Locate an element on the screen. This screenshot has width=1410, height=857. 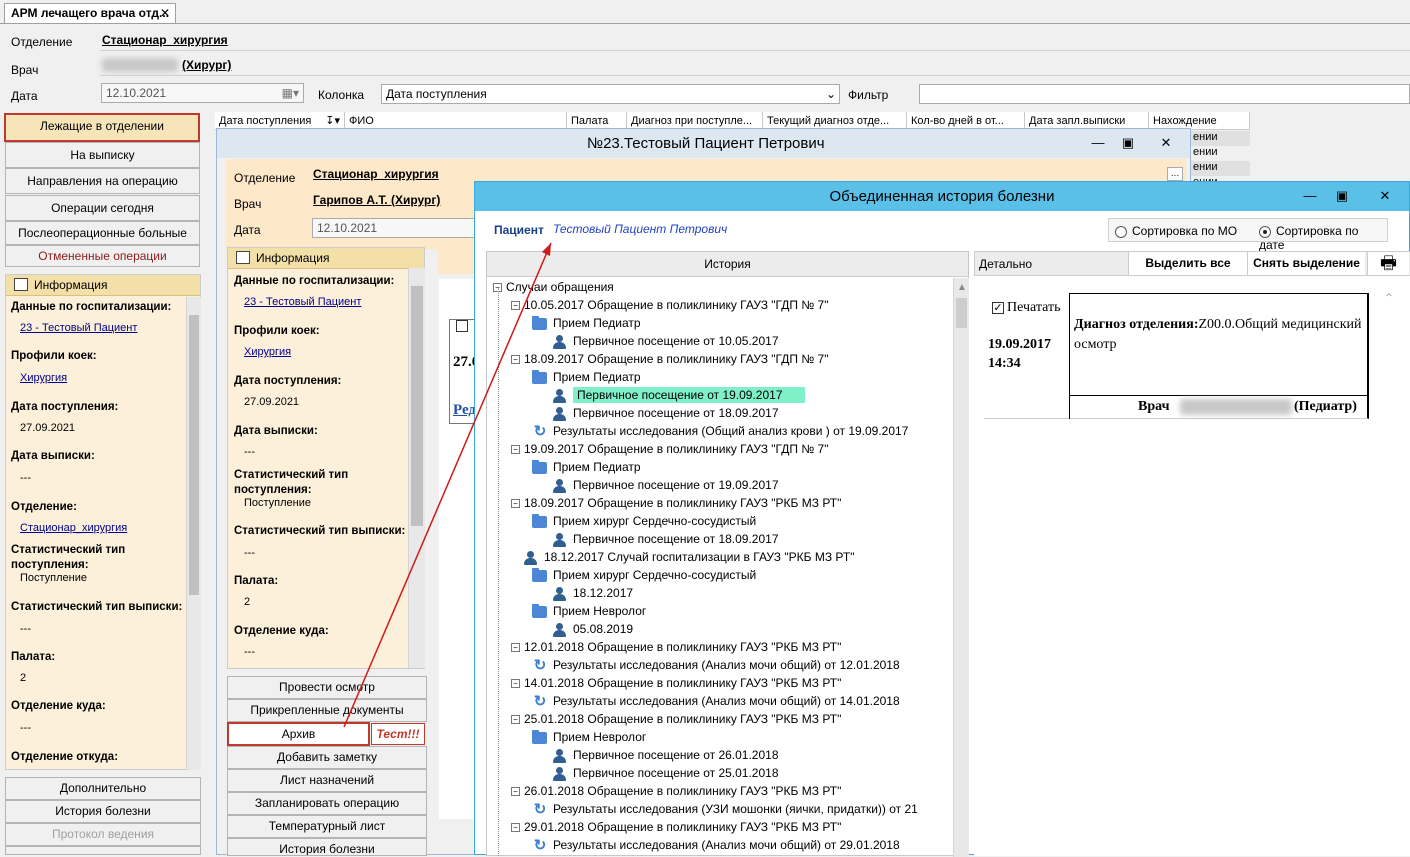
annotation-arrow is located at coordinates (447, 485).